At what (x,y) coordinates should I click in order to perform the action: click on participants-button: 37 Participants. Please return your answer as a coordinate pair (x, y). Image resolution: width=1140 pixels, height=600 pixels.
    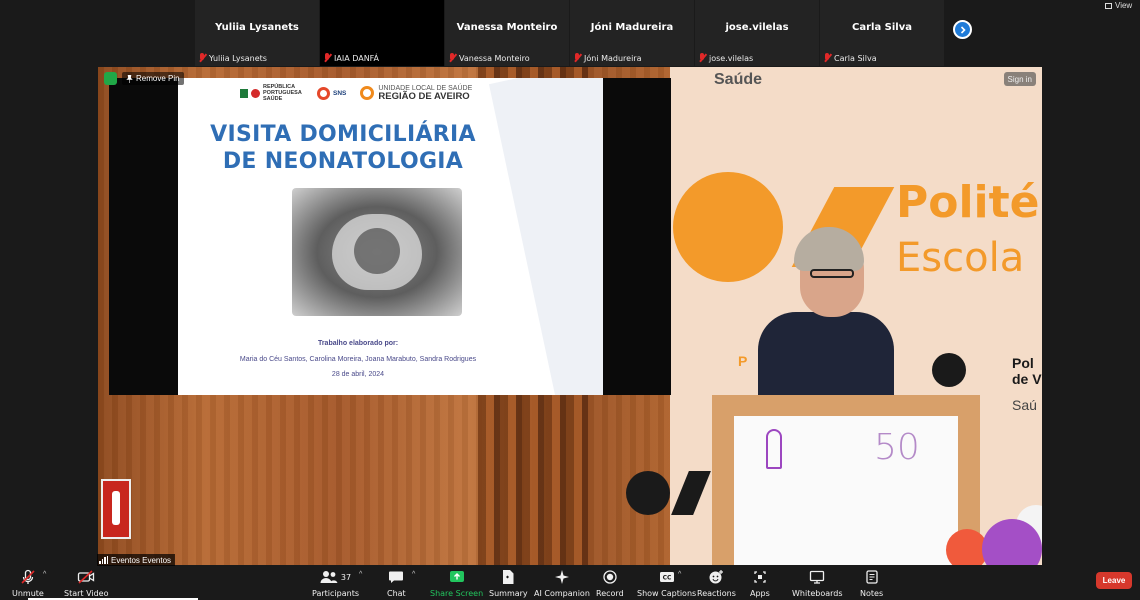
    Looking at the image, I should click on (335, 583).